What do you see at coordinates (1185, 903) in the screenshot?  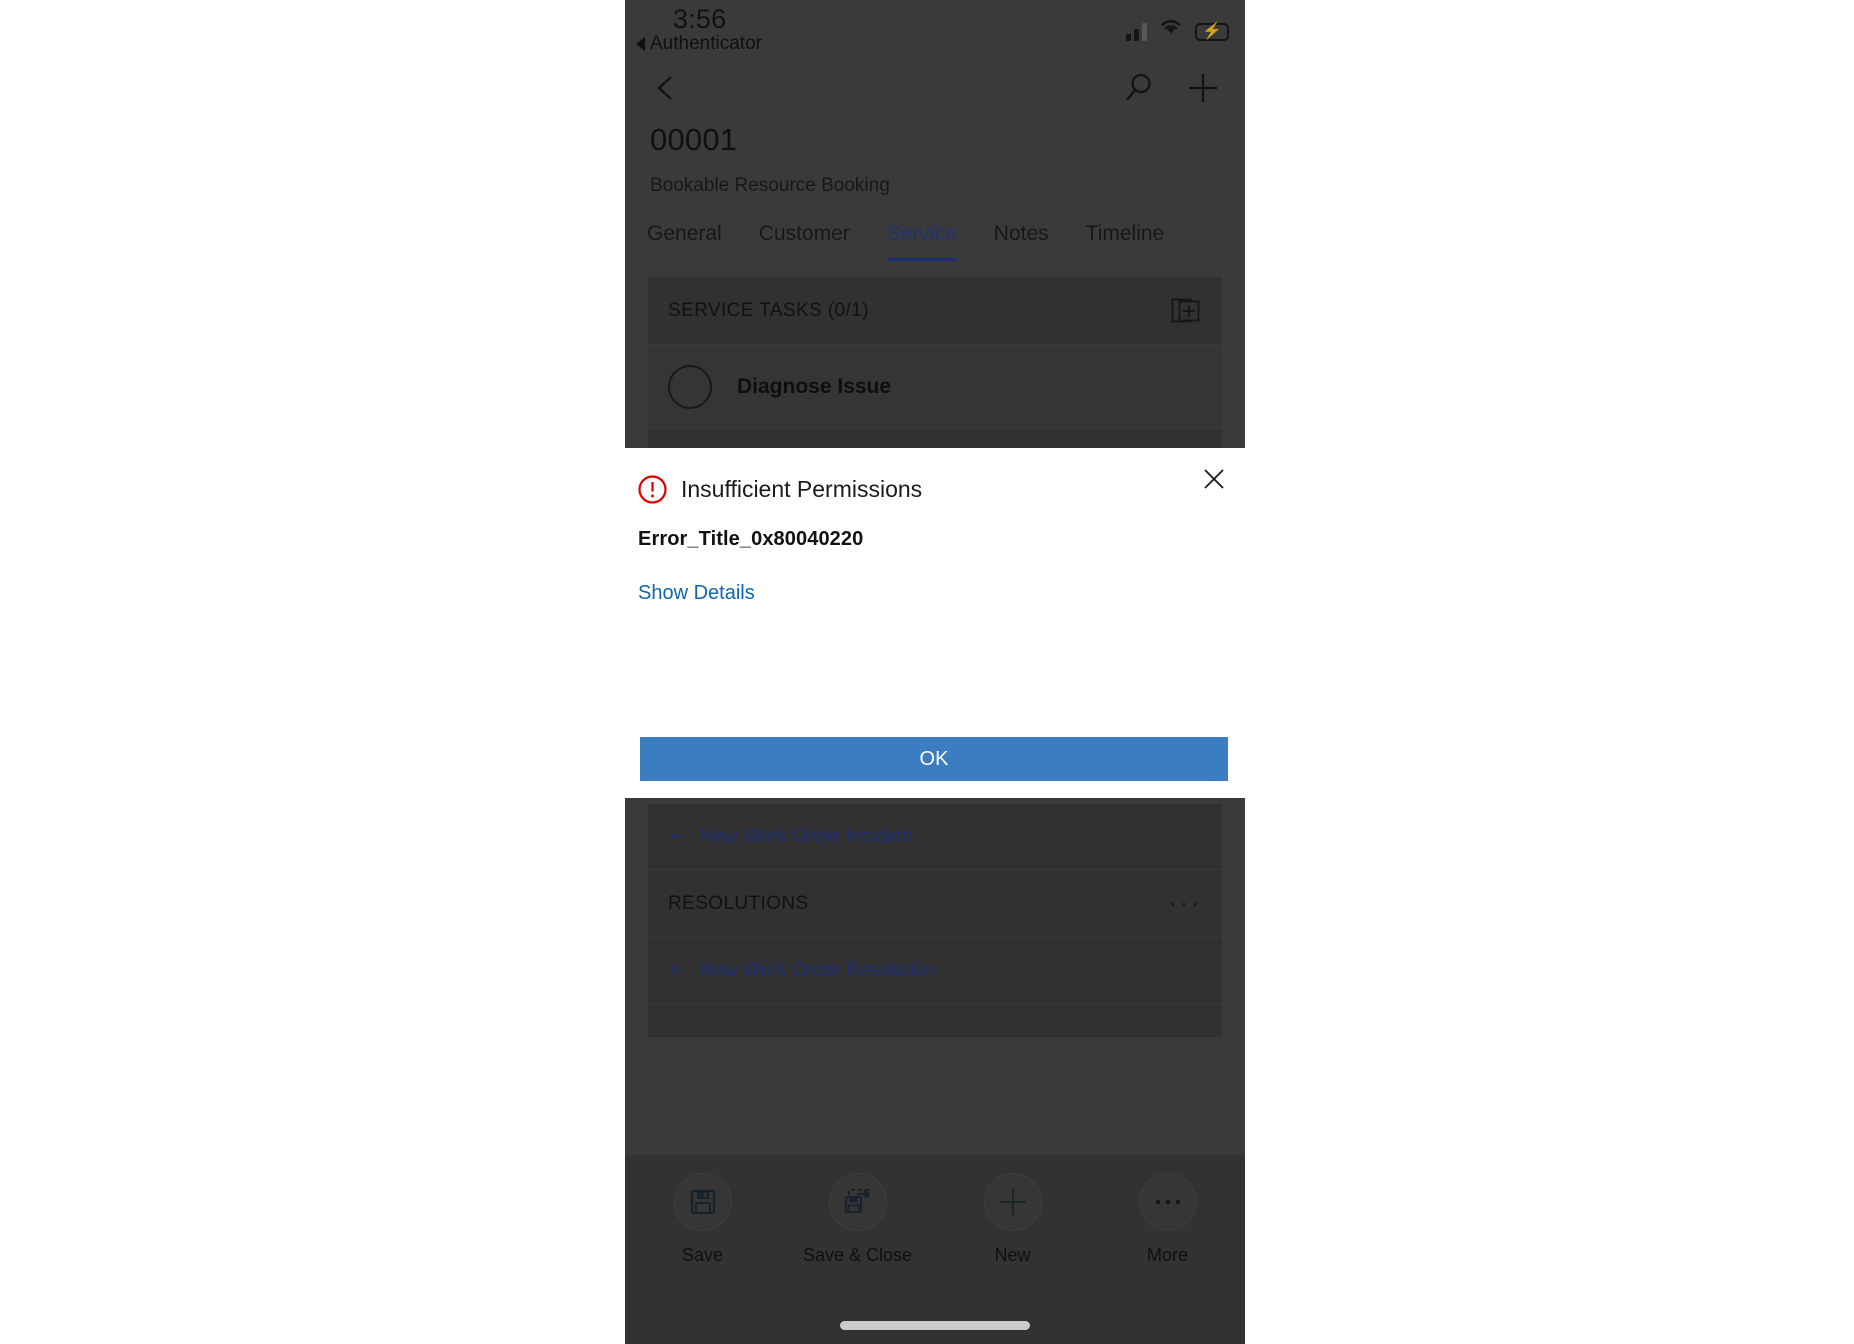 I see `more-horizontal-icon: ···` at bounding box center [1185, 903].